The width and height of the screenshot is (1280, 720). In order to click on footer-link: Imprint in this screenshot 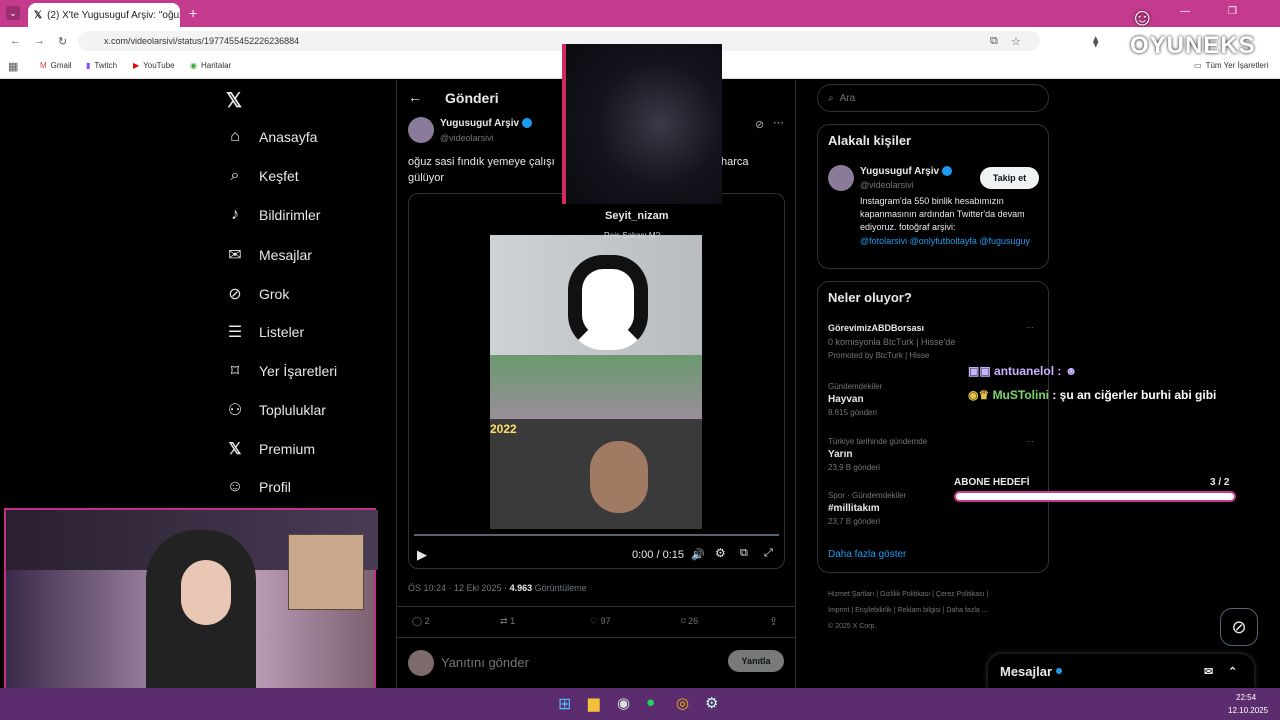, I will do `click(838, 610)`.